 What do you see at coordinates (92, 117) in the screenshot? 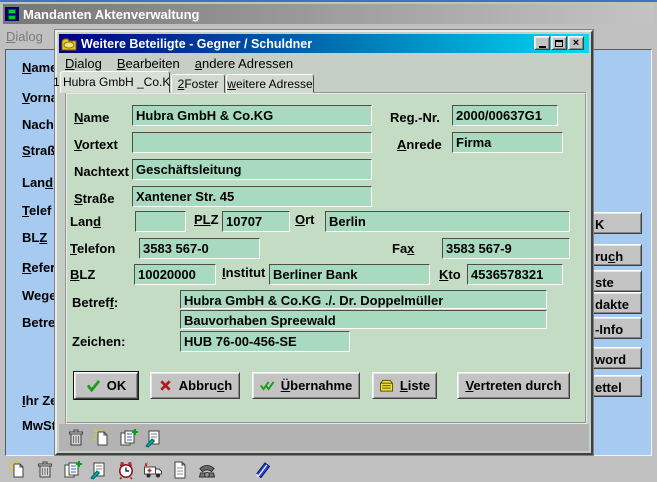
I see `name-label: Name` at bounding box center [92, 117].